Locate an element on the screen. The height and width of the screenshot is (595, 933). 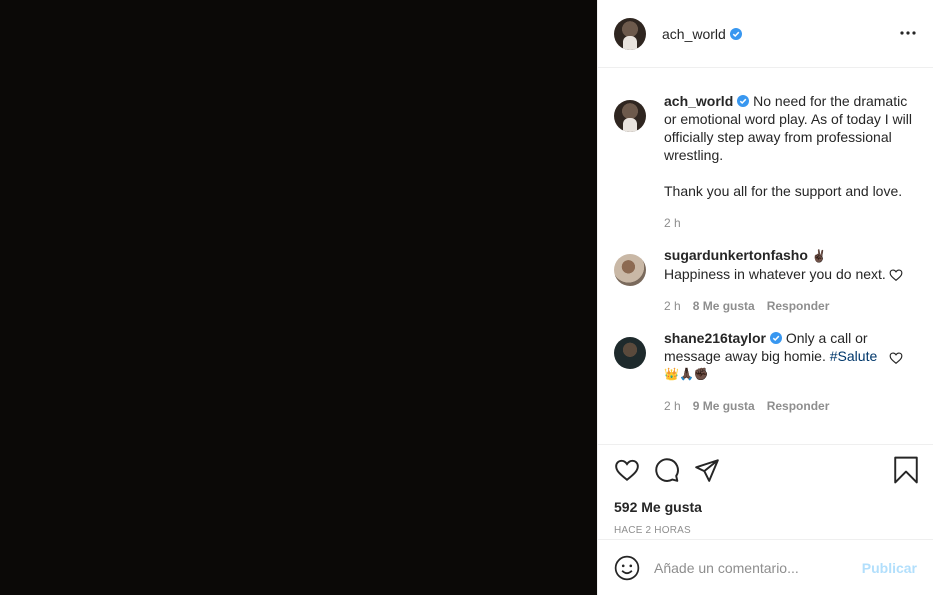
publish-button: Publicar is located at coordinates (889, 568).